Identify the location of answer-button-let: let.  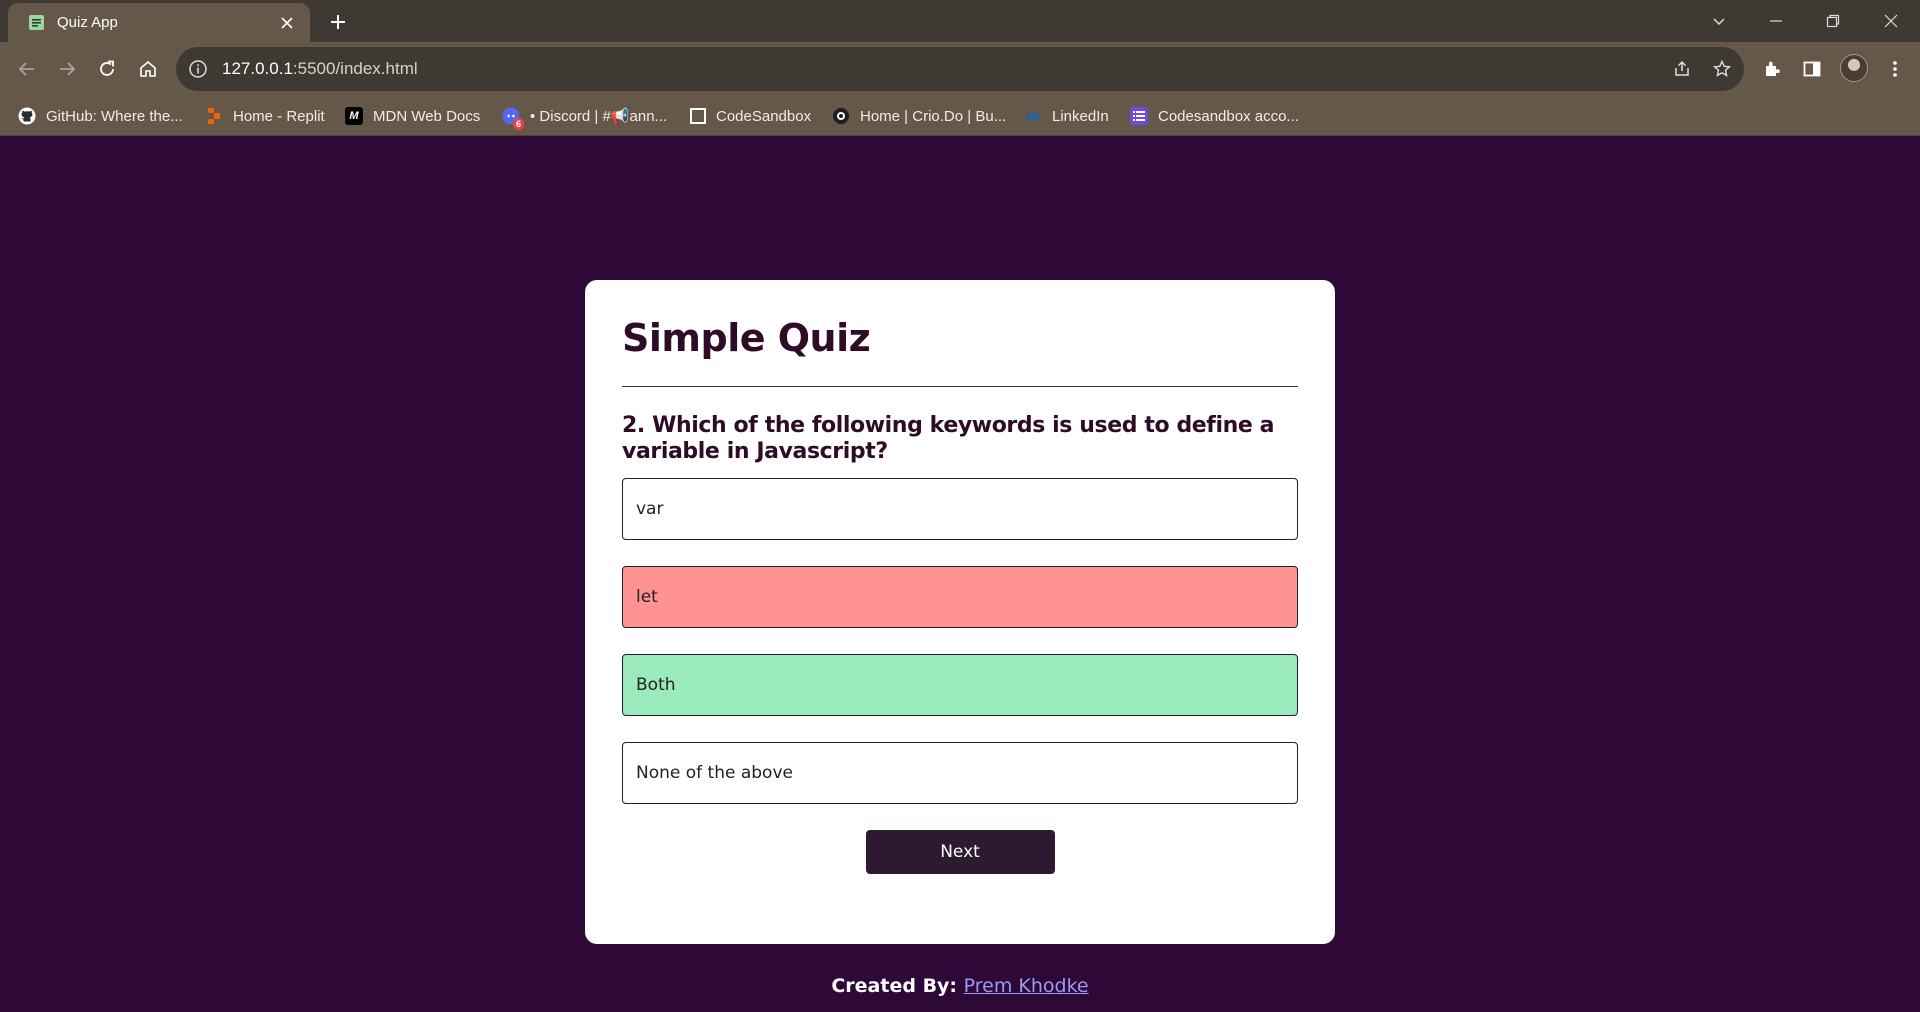
(960, 597).